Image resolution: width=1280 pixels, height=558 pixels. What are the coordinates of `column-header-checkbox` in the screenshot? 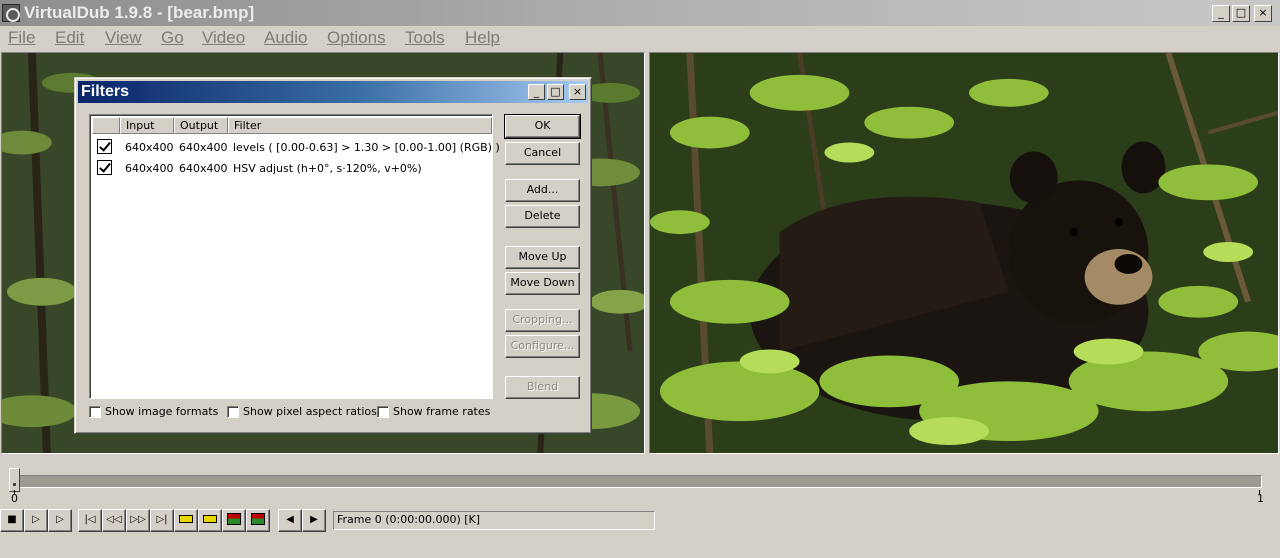 It's located at (106, 125).